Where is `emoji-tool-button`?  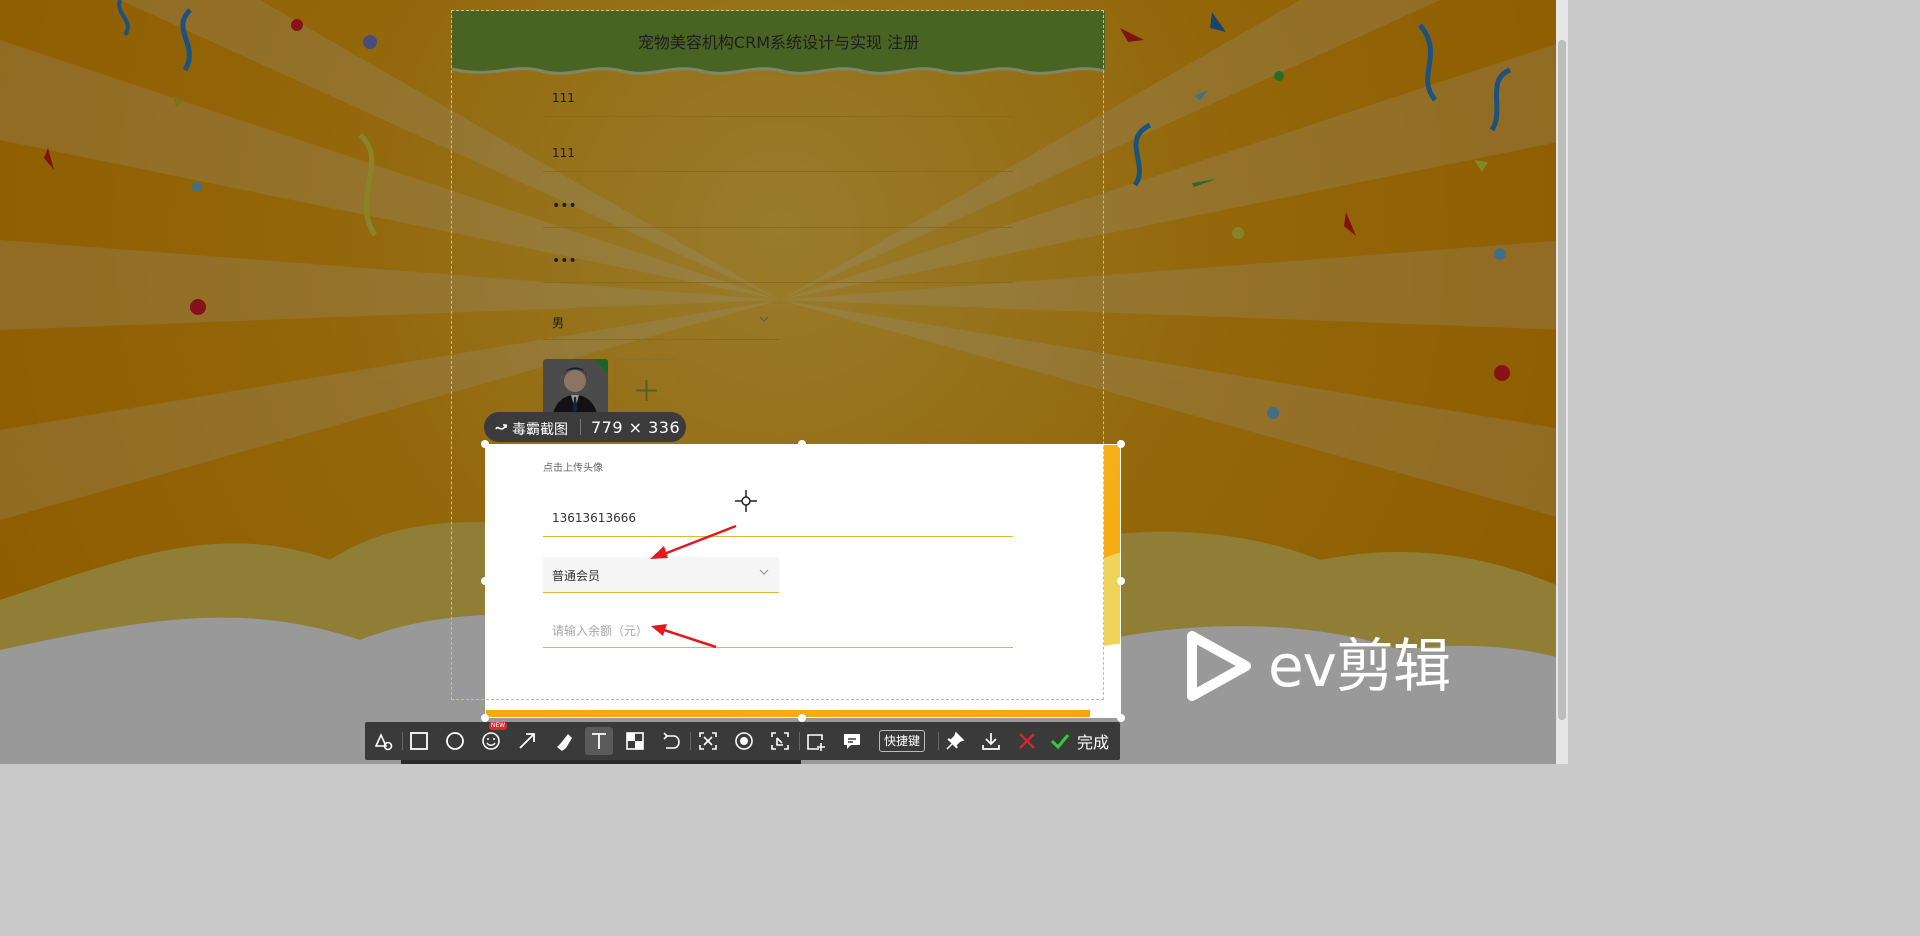
emoji-tool-button is located at coordinates (491, 741).